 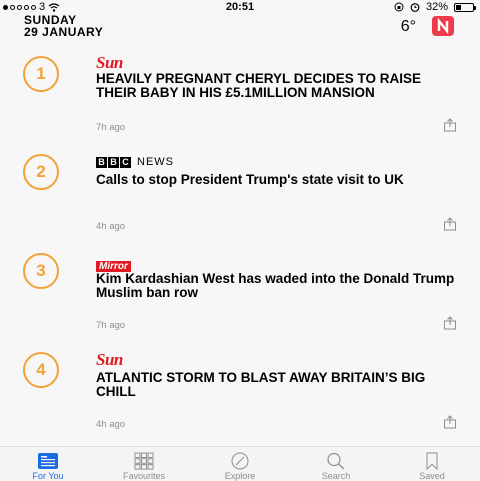 I want to click on publisher-logo-mirror: Mirror, so click(x=113, y=264).